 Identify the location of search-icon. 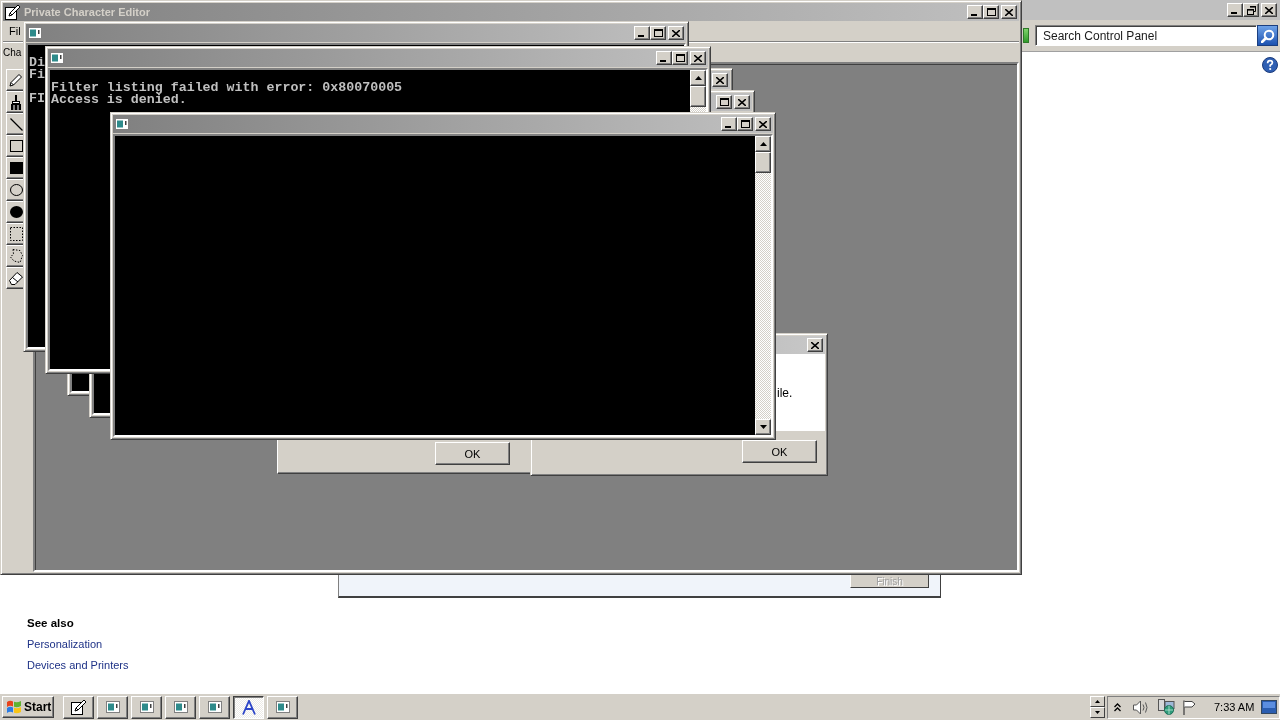
(1267, 35).